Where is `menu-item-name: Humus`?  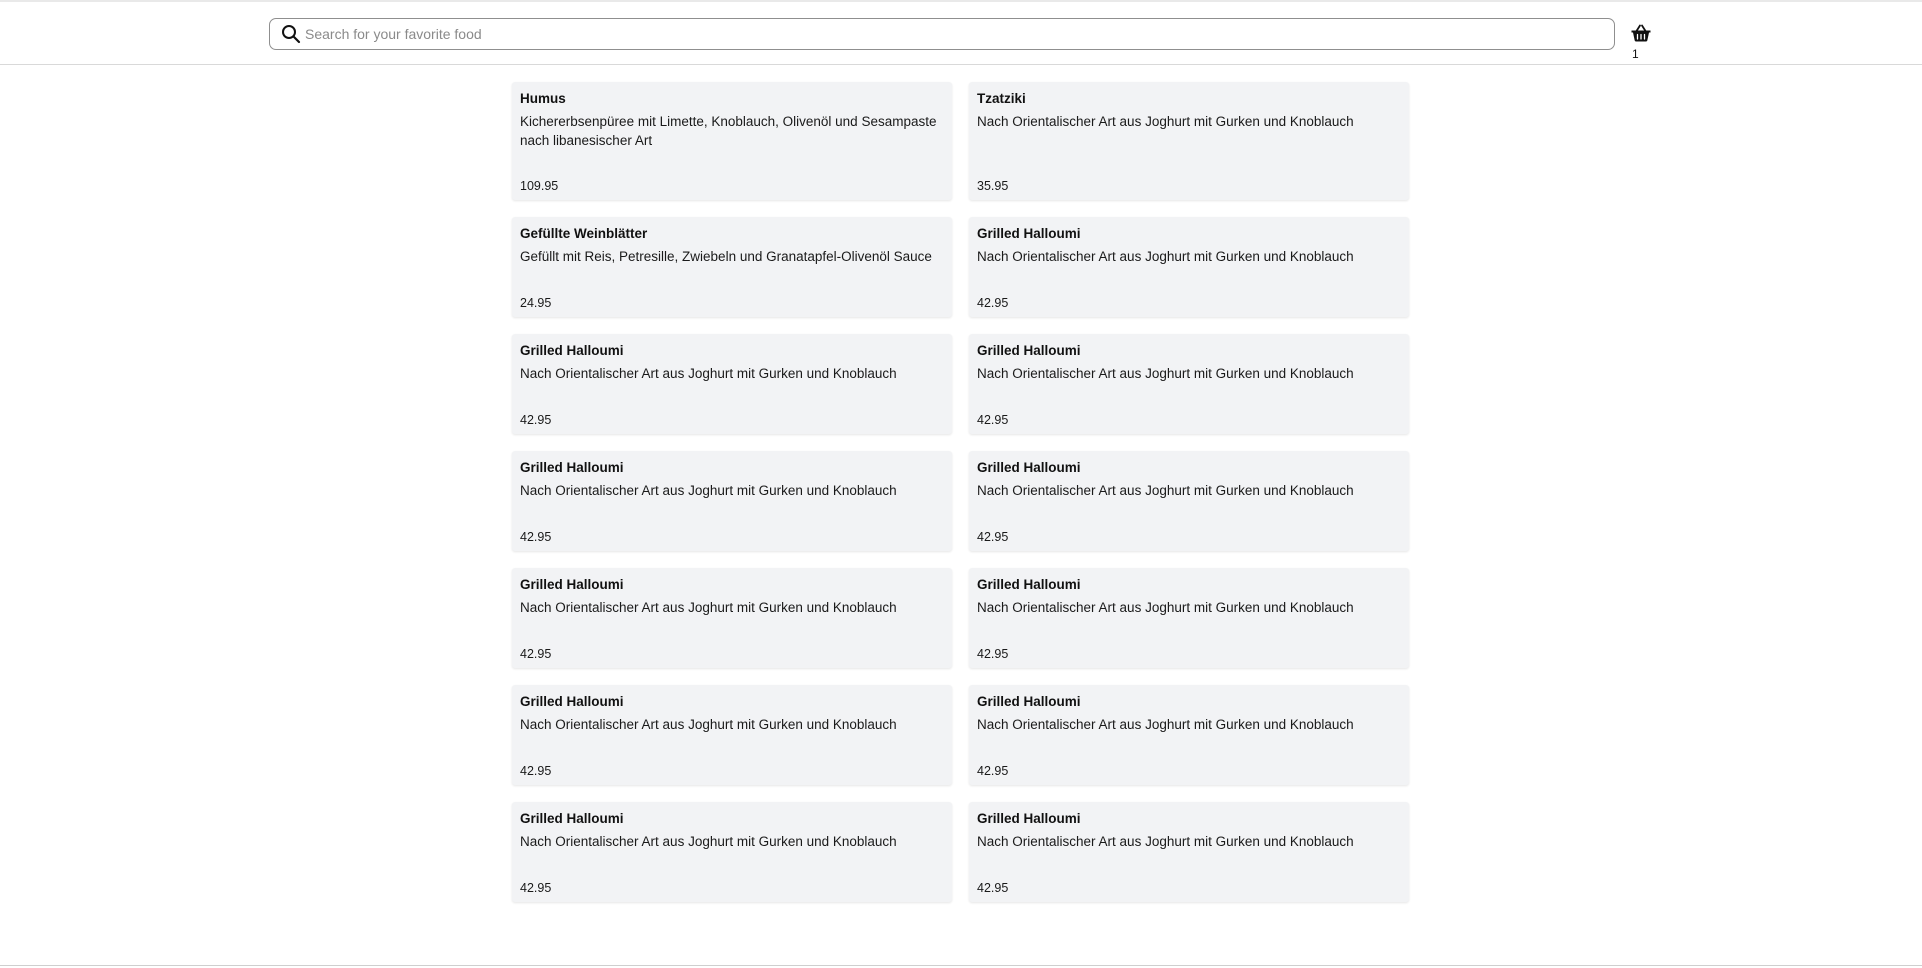
menu-item-name: Humus is located at coordinates (543, 98).